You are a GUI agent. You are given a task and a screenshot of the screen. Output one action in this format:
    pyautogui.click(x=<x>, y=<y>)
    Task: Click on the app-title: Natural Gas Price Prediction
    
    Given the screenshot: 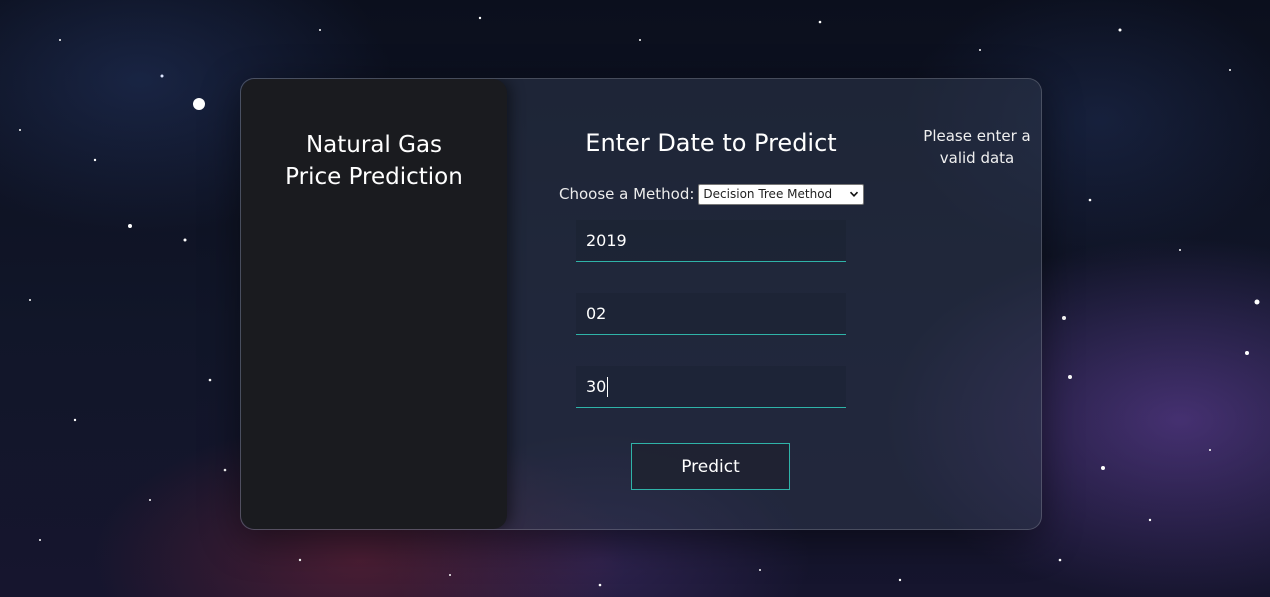 What is the action you would take?
    pyautogui.click(x=374, y=161)
    